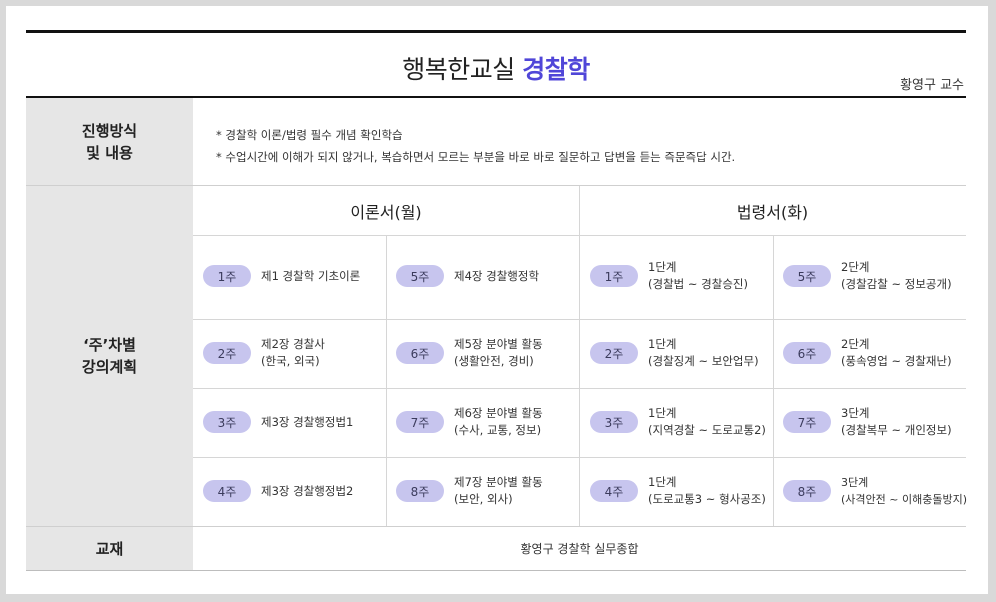 This screenshot has height=602, width=996. Describe the element at coordinates (483, 499) in the screenshot. I see `topic-line2: (보안, 외사)` at that location.